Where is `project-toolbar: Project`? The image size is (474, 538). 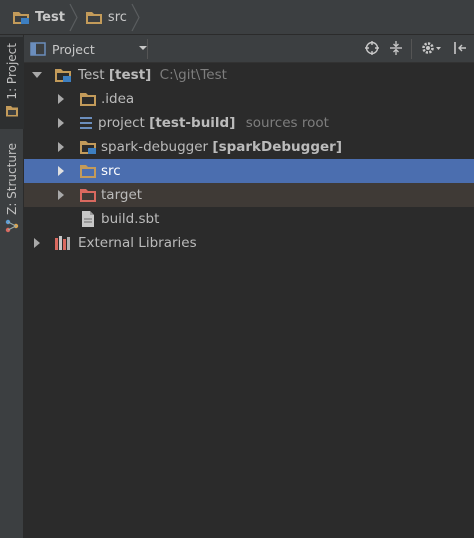
project-toolbar: Project is located at coordinates (249, 49).